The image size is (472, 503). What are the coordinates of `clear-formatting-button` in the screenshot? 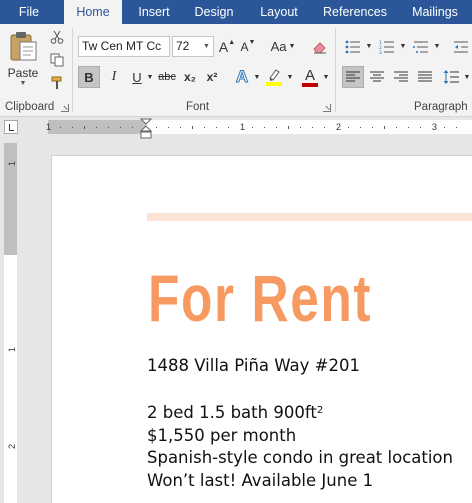 It's located at (320, 46).